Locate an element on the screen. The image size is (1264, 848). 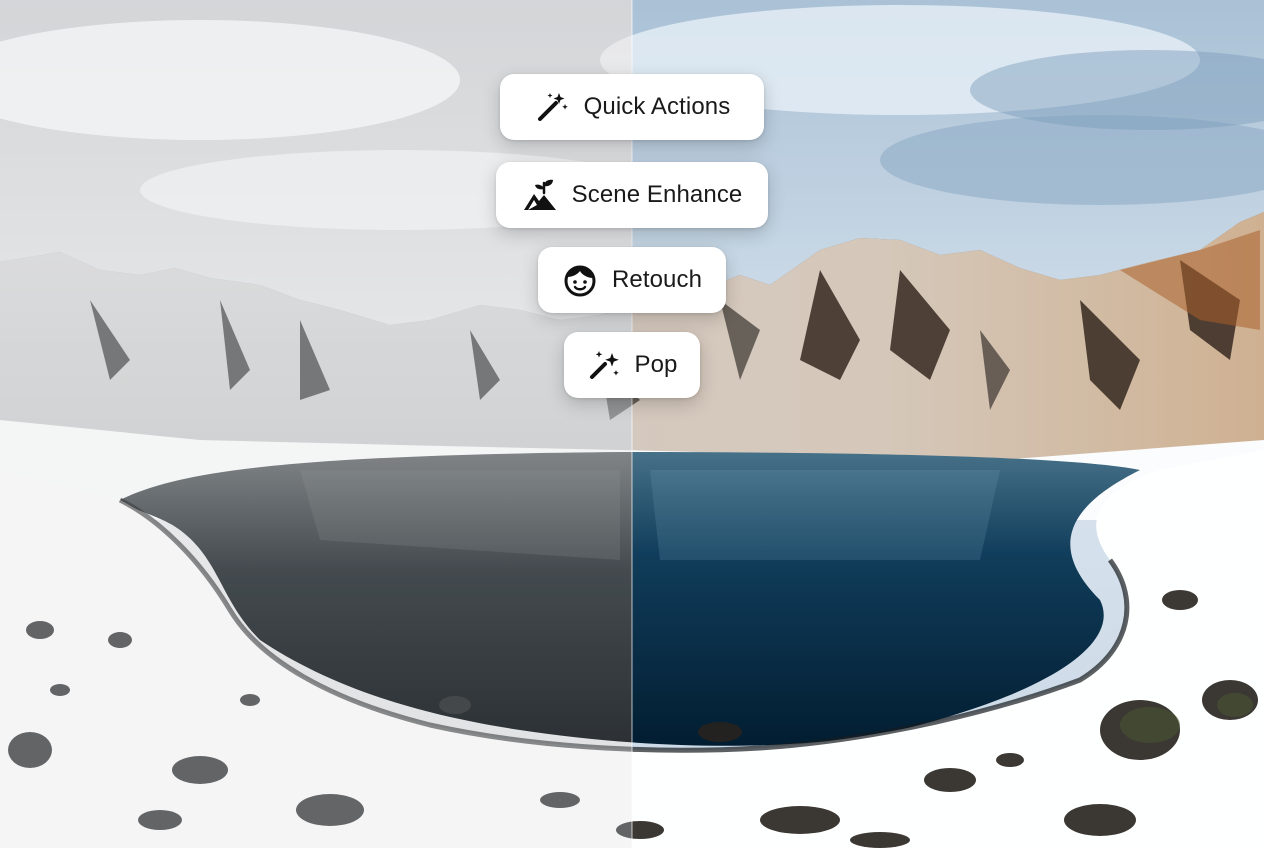
pop-button: Pop is located at coordinates (632, 365).